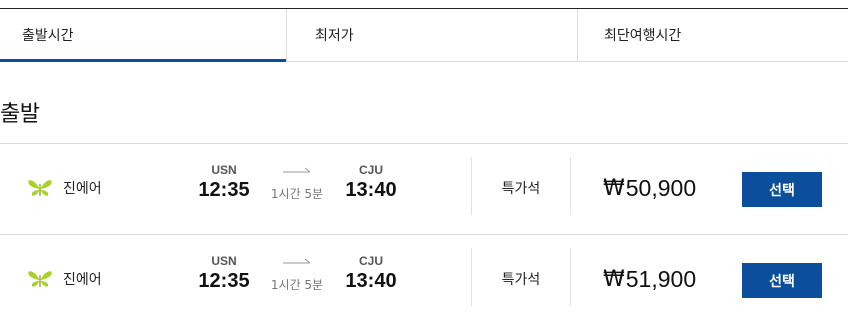 The width and height of the screenshot is (848, 318). I want to click on fare-price: ₩ 50,900, so click(649, 188).